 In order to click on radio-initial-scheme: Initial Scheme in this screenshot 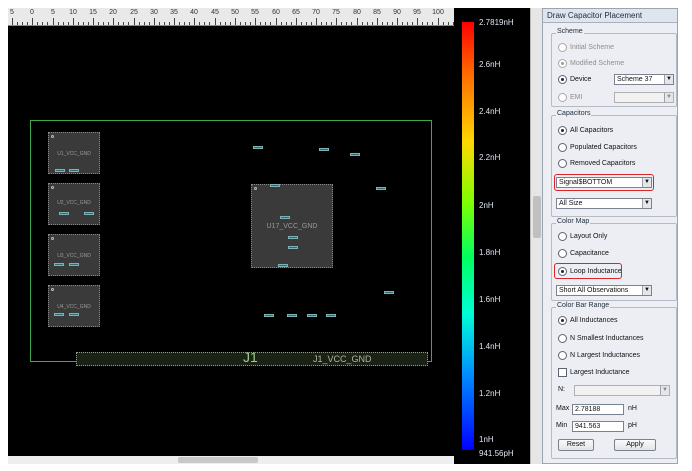, I will do `click(586, 47)`.